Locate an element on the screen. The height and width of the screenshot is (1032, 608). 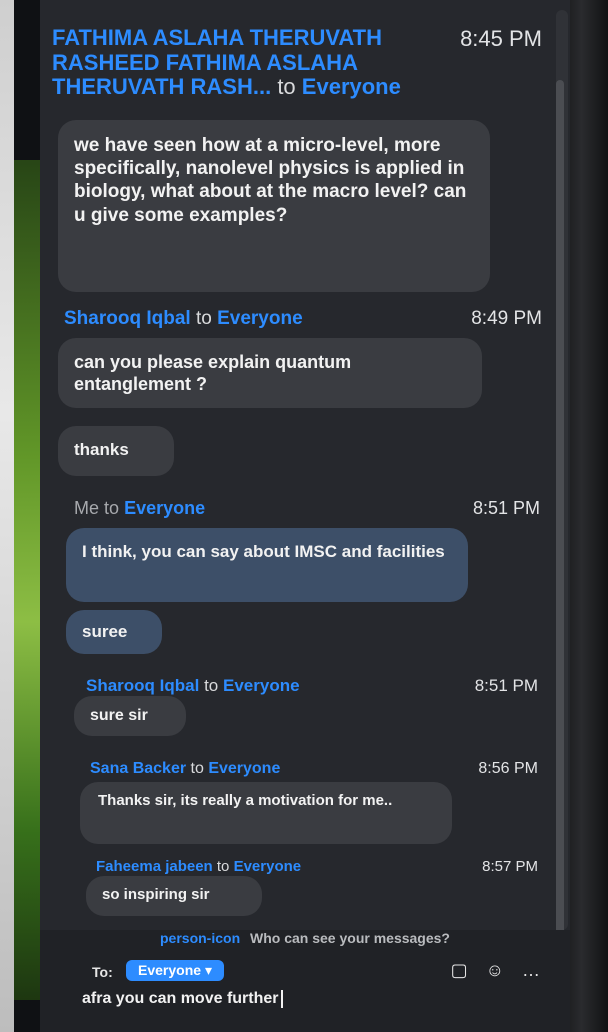
recipient-dropdown-value: Everyone is located at coordinates (170, 970).